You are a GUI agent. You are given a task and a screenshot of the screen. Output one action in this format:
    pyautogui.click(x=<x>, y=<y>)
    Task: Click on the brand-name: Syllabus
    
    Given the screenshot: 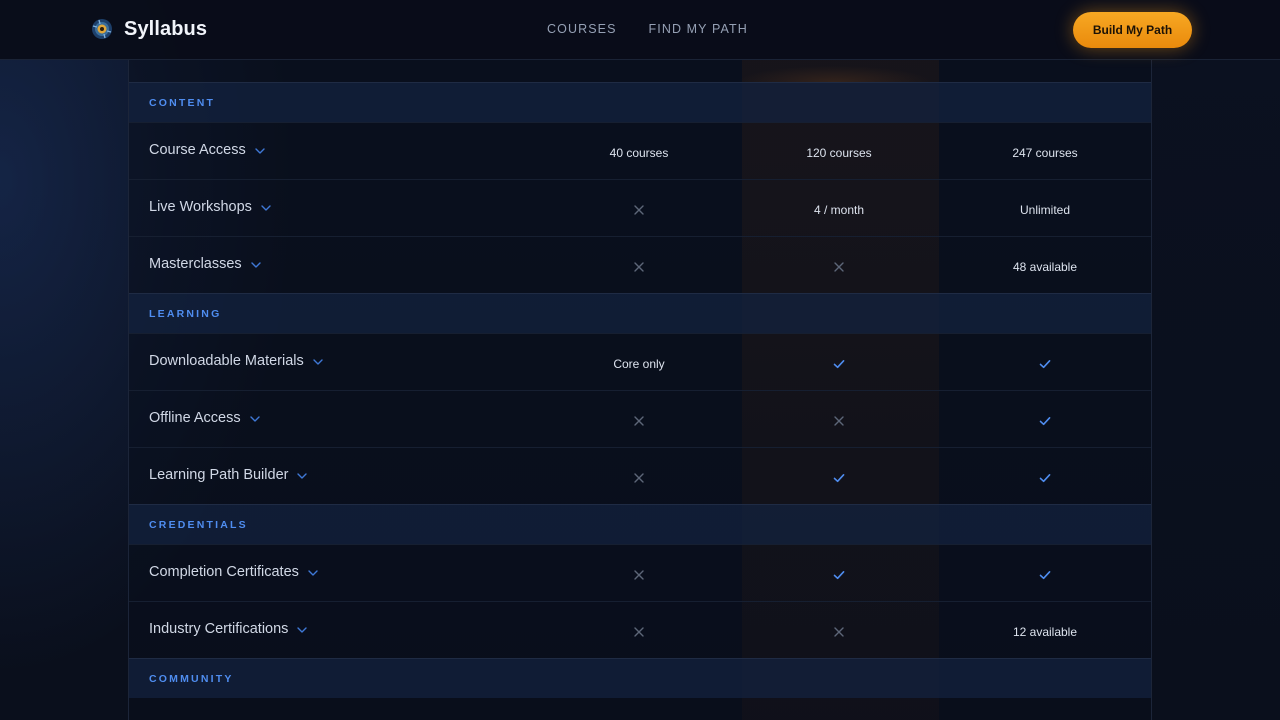 What is the action you would take?
    pyautogui.click(x=166, y=28)
    